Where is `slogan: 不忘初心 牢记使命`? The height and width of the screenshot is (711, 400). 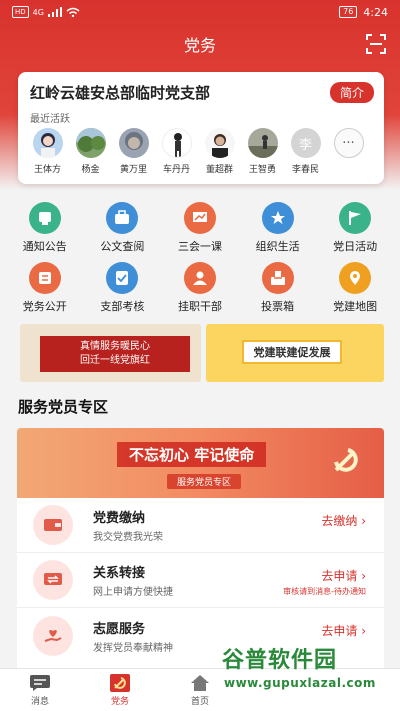
slogan: 不忘初心 牢记使命 is located at coordinates (192, 454).